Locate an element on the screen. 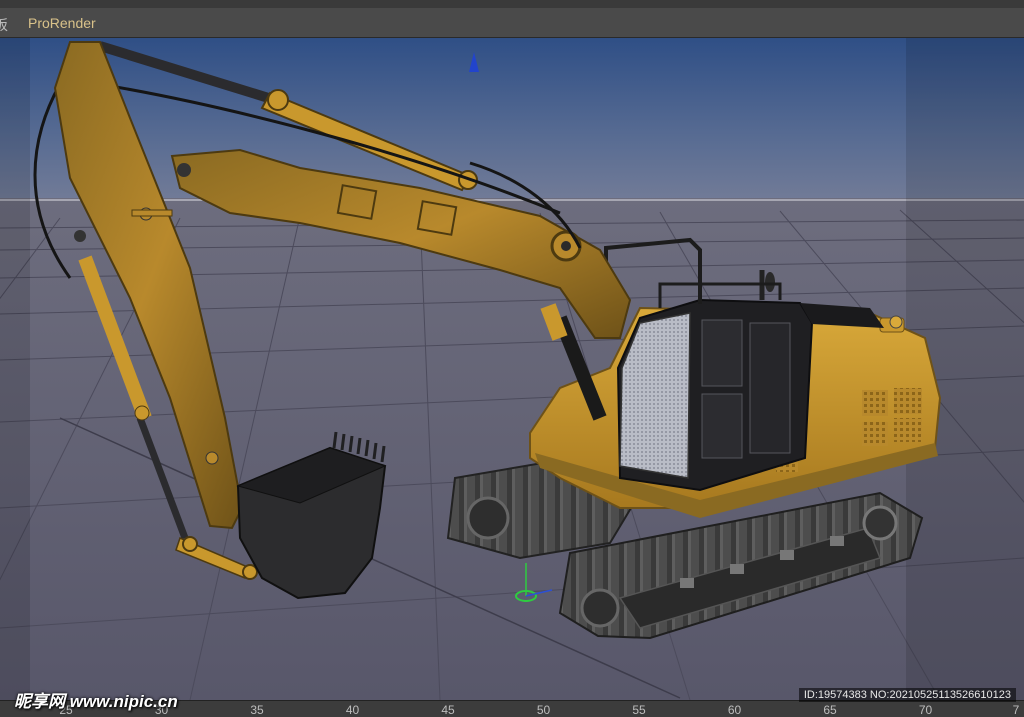  timeline-tick-label: 35 is located at coordinates (257, 710).